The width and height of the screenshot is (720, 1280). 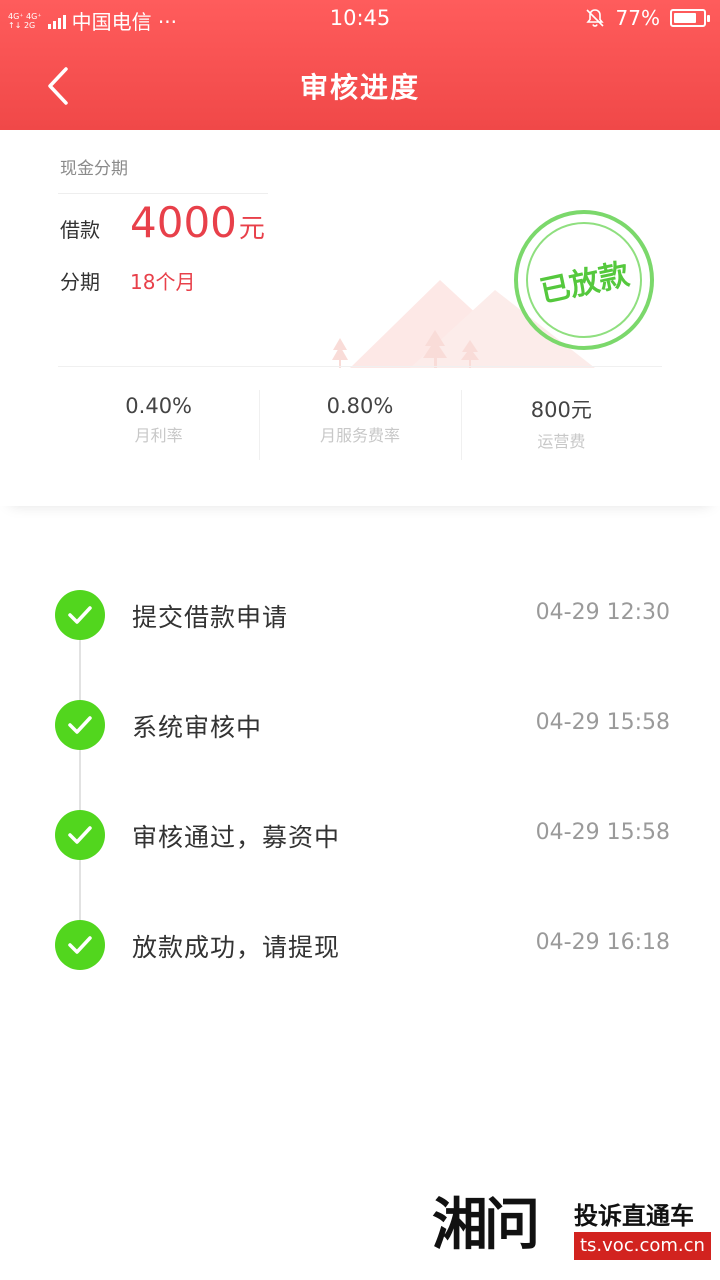 I want to click on watermark-domain: ts.voc.com.cn, so click(x=642, y=1246).